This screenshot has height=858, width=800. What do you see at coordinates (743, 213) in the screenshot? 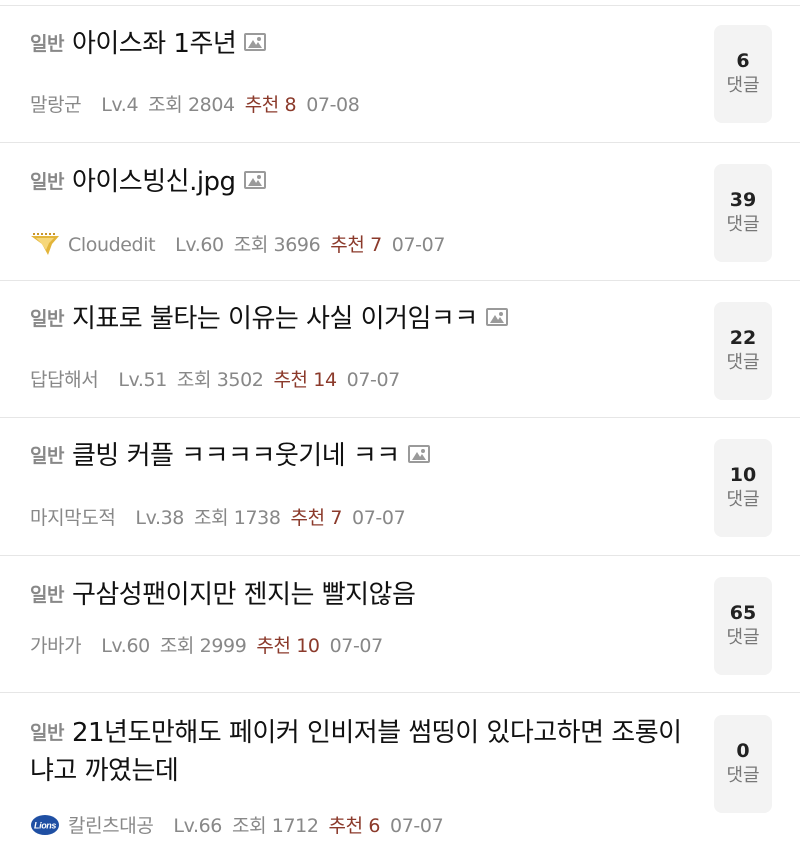
I see `comment-count-box: 39 댓글` at bounding box center [743, 213].